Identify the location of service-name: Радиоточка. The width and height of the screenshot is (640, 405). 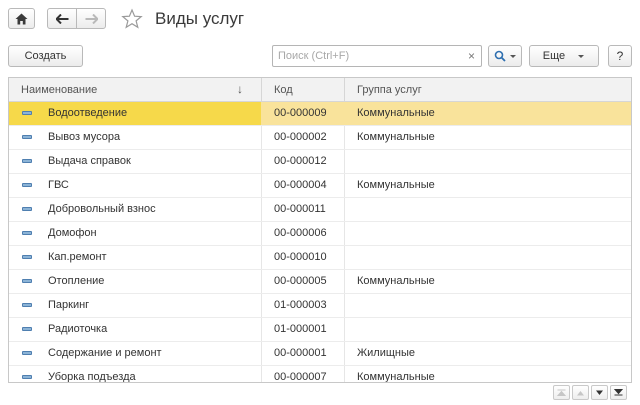
(78, 329).